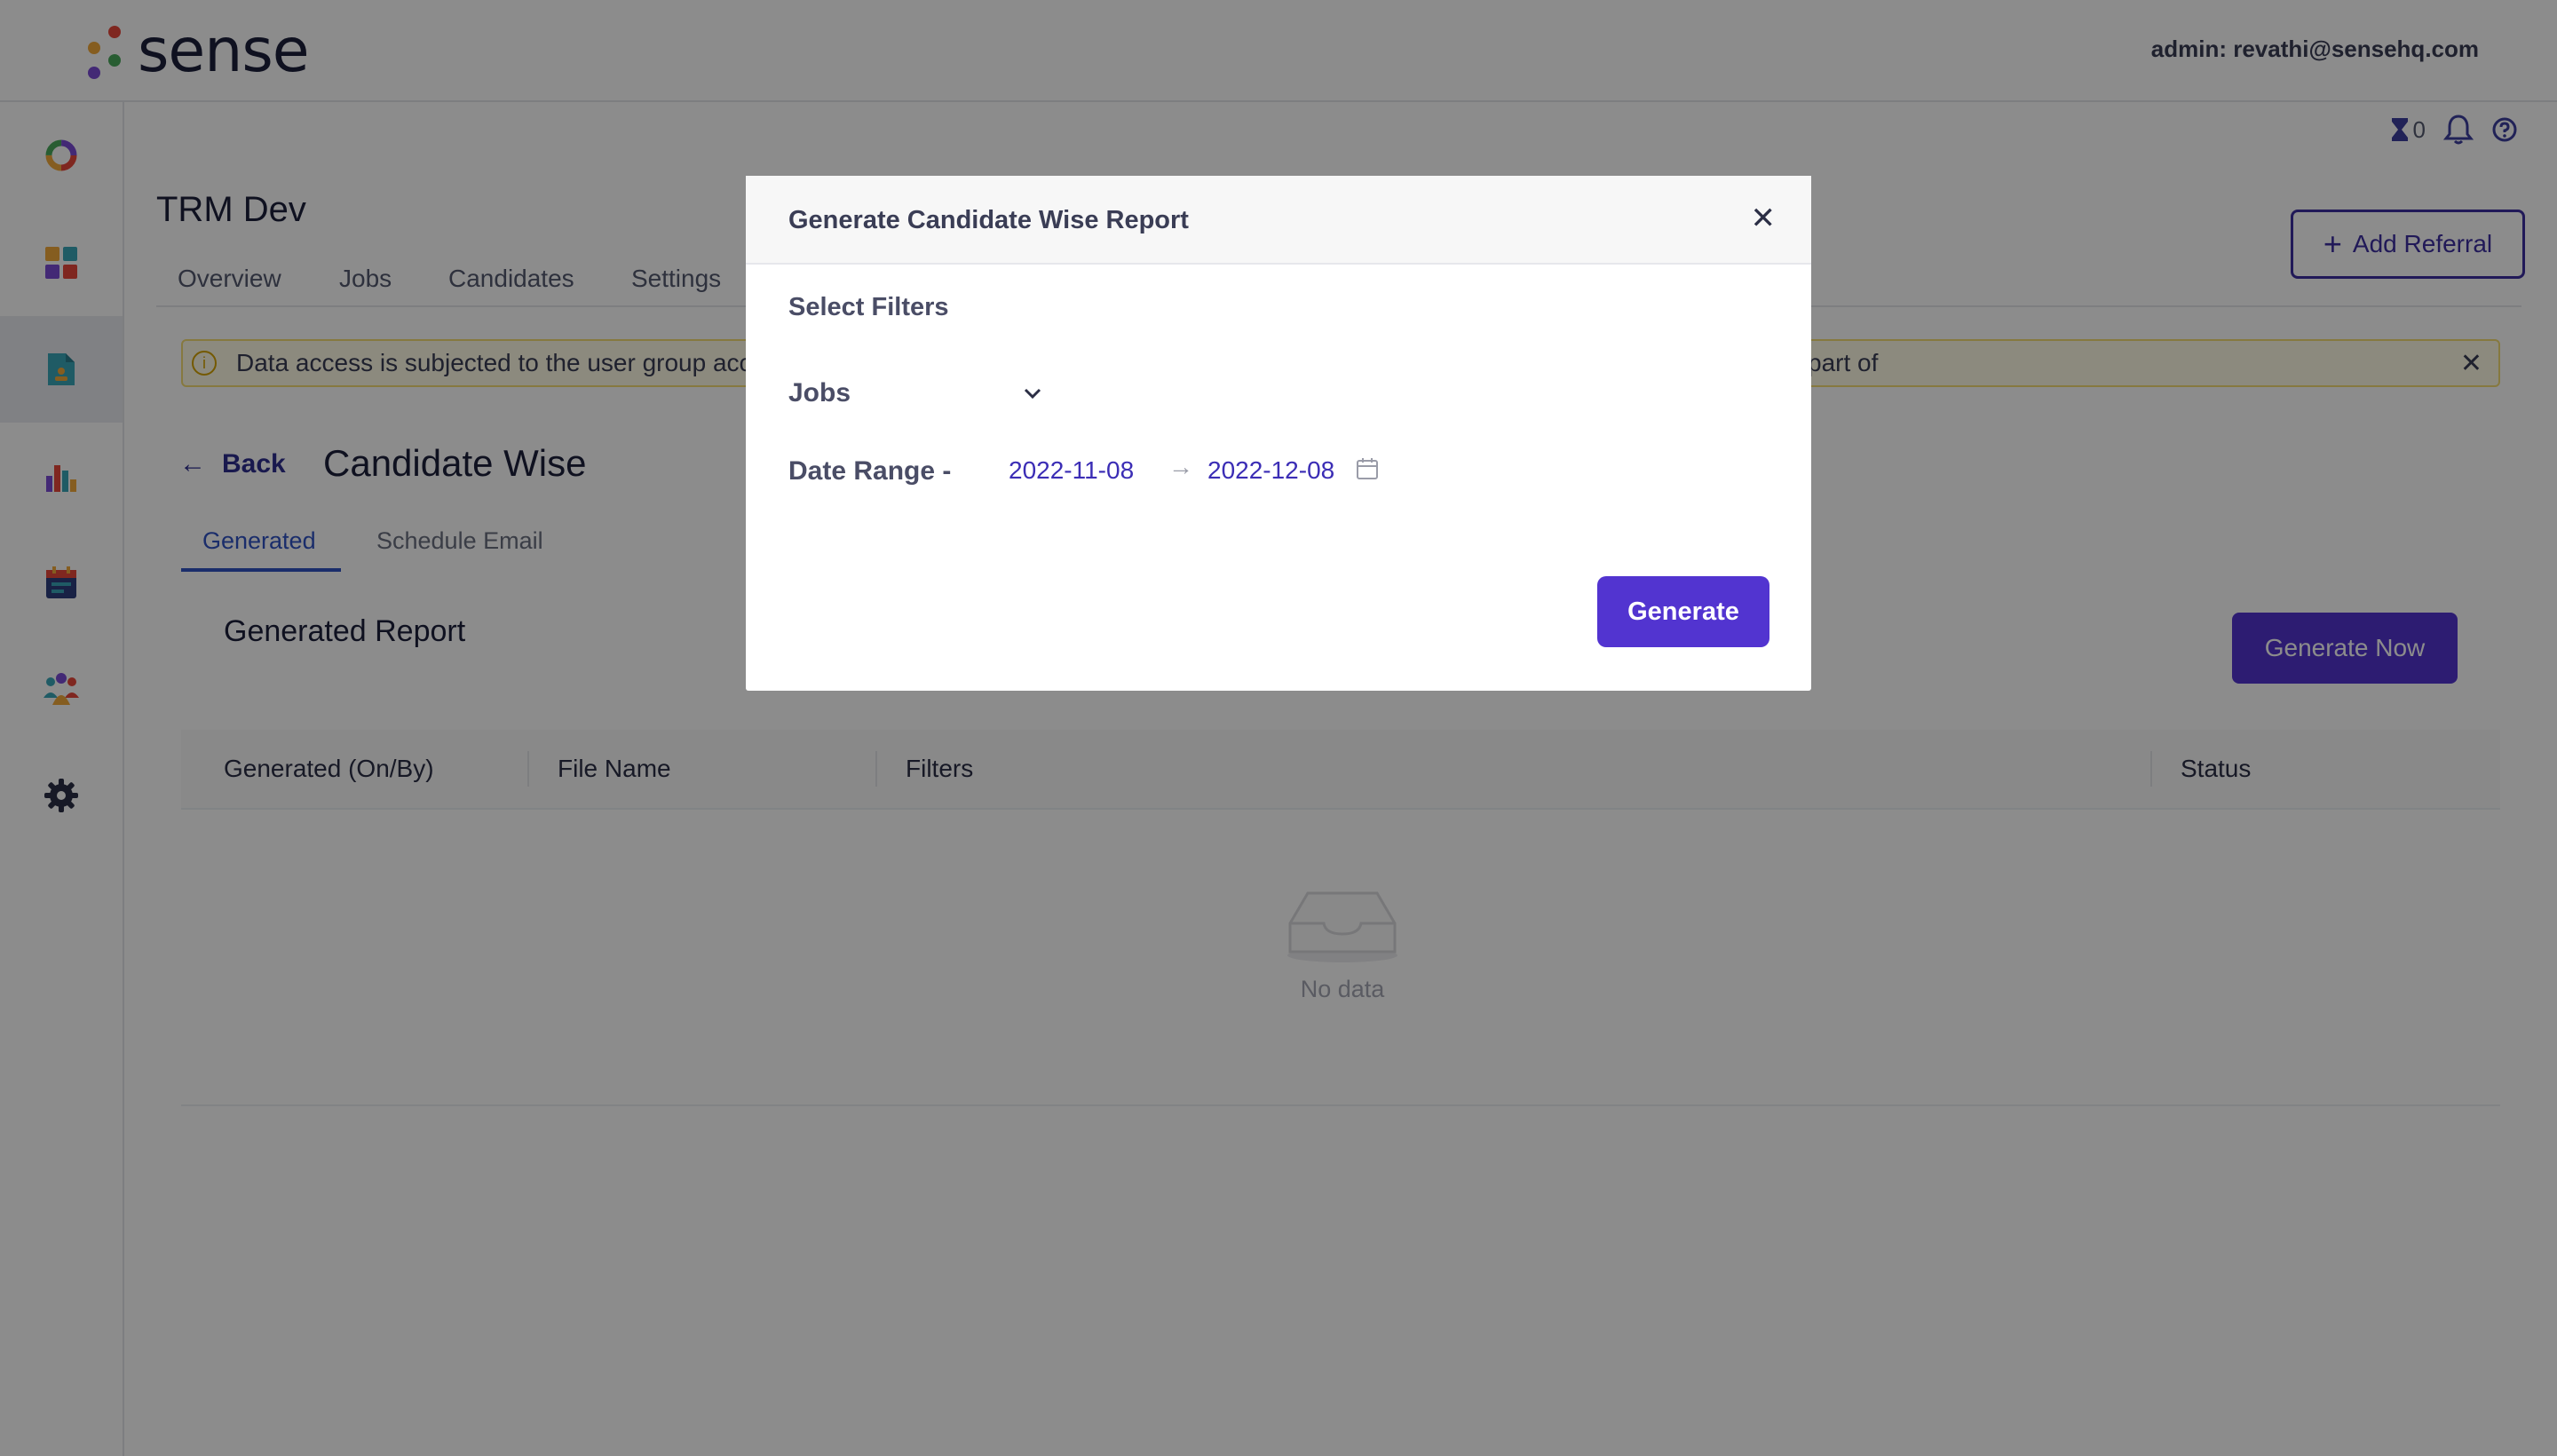  What do you see at coordinates (868, 307) in the screenshot?
I see `select-filters-label: Select Filters` at bounding box center [868, 307].